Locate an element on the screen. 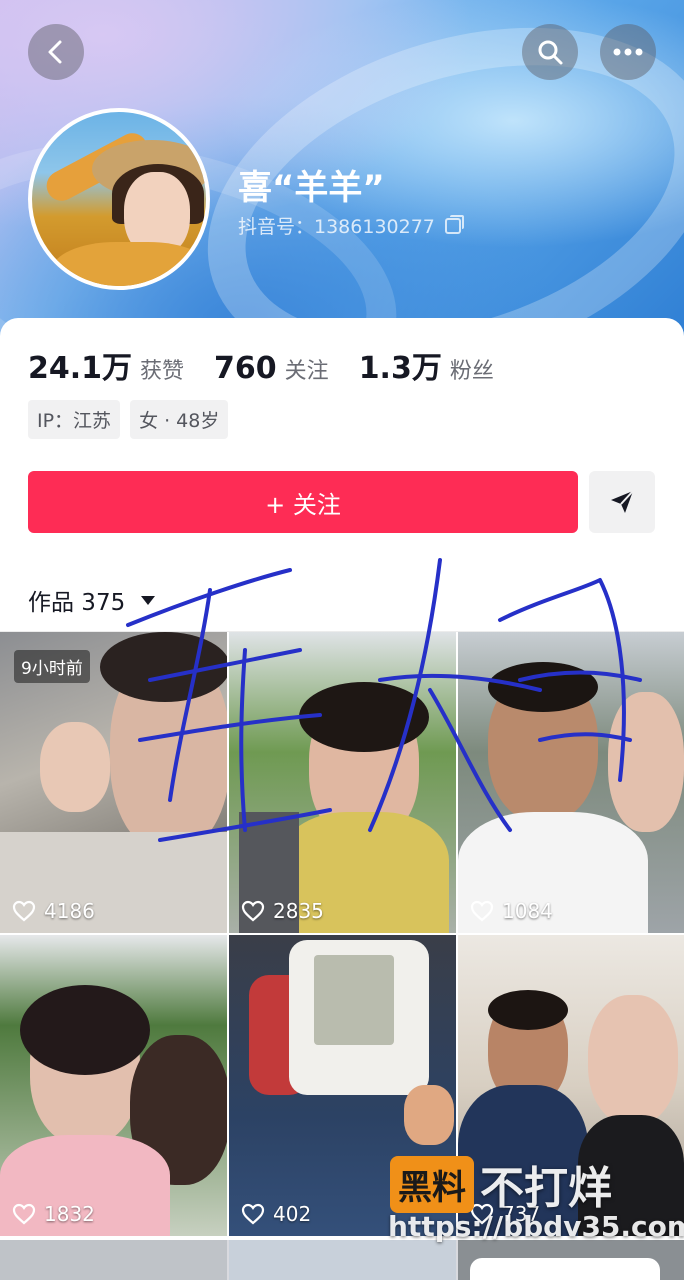  video-tile: 9小时前 4186 is located at coordinates (113, 782).